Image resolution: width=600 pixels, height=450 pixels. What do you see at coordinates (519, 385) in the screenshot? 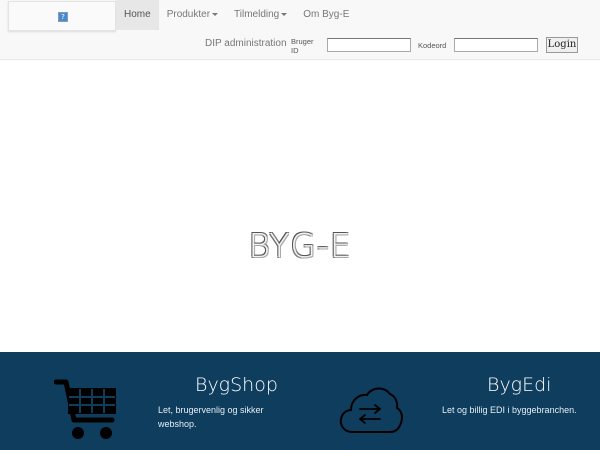
I see `bygedi-title: BygEdi` at bounding box center [519, 385].